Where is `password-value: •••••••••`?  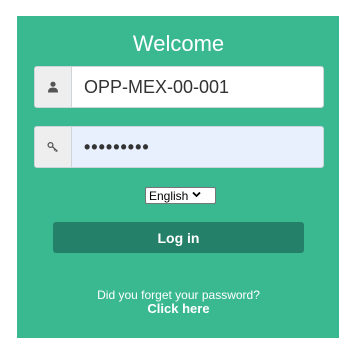
password-value: ••••••••• is located at coordinates (197, 147).